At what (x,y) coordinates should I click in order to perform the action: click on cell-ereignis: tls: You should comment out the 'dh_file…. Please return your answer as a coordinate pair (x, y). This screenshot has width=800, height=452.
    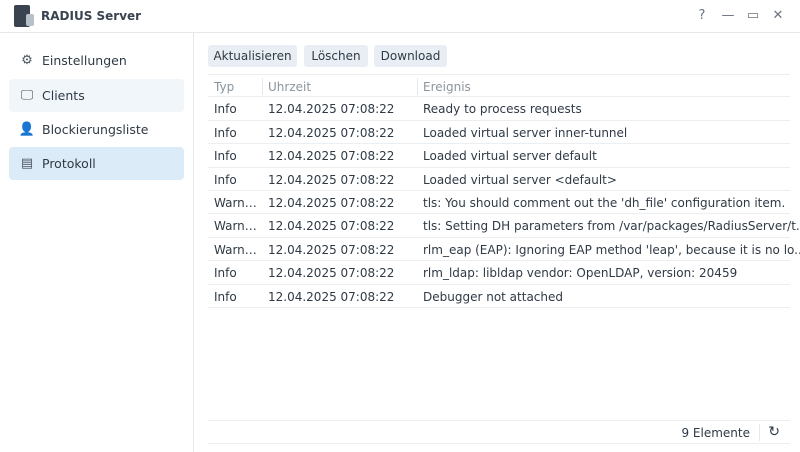
    Looking at the image, I should click on (604, 202).